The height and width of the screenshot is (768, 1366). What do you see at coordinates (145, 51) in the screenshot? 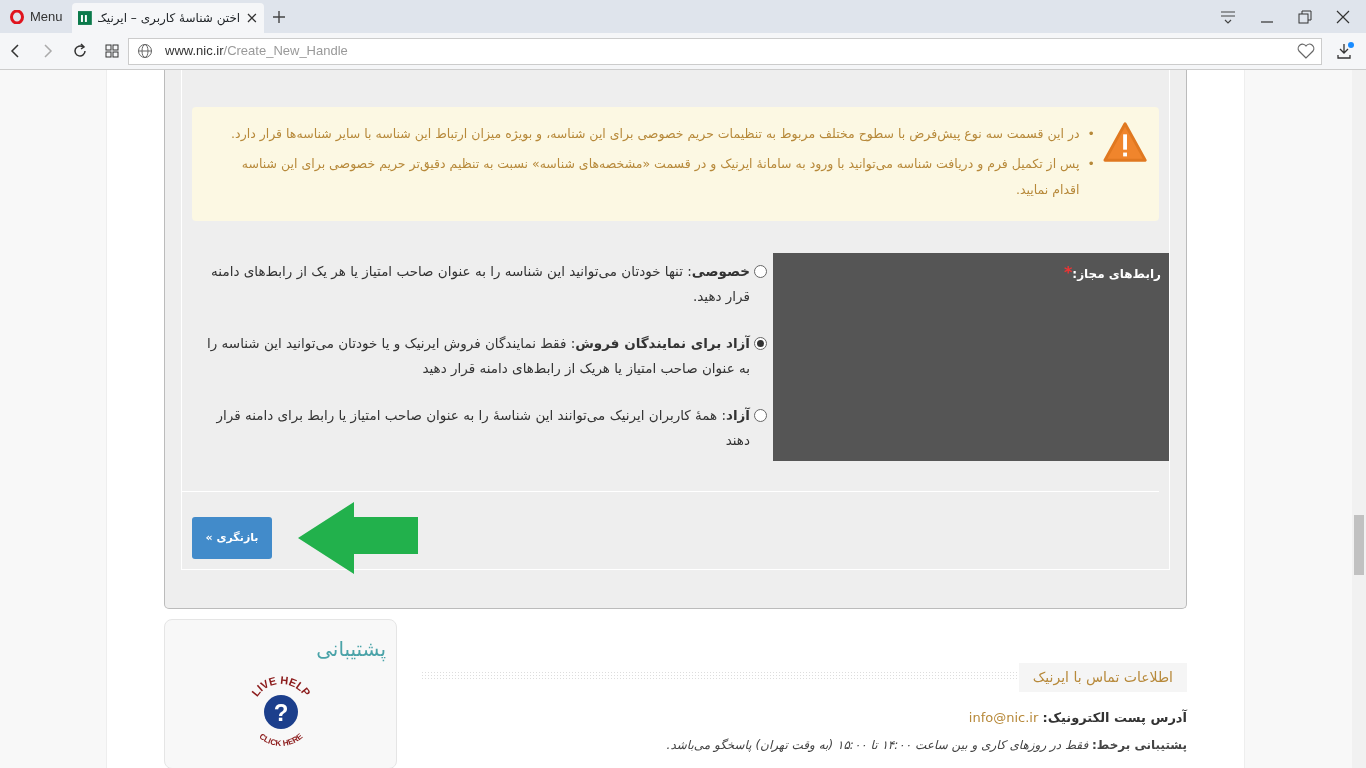
I see `globe-icon` at bounding box center [145, 51].